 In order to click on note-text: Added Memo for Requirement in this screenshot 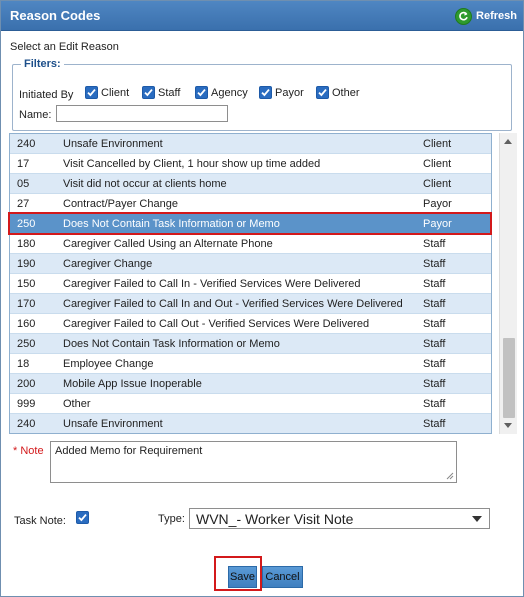, I will do `click(129, 451)`.